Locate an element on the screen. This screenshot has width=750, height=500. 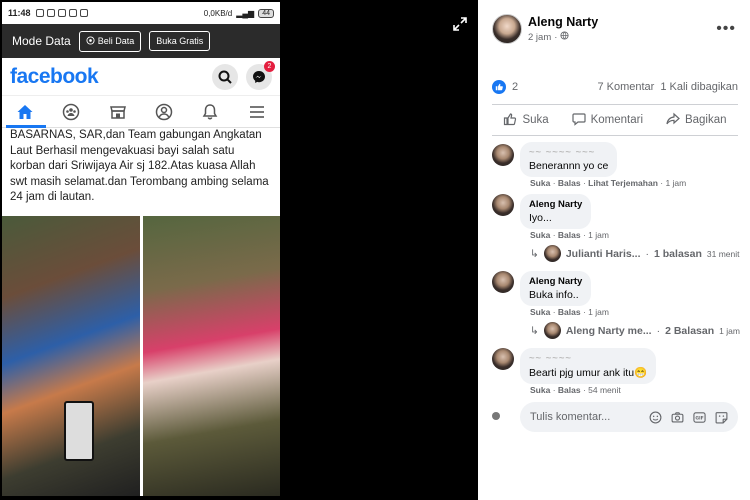
commenter-name: ~~ ~~~~ ~~~ is located at coordinates (568, 152).